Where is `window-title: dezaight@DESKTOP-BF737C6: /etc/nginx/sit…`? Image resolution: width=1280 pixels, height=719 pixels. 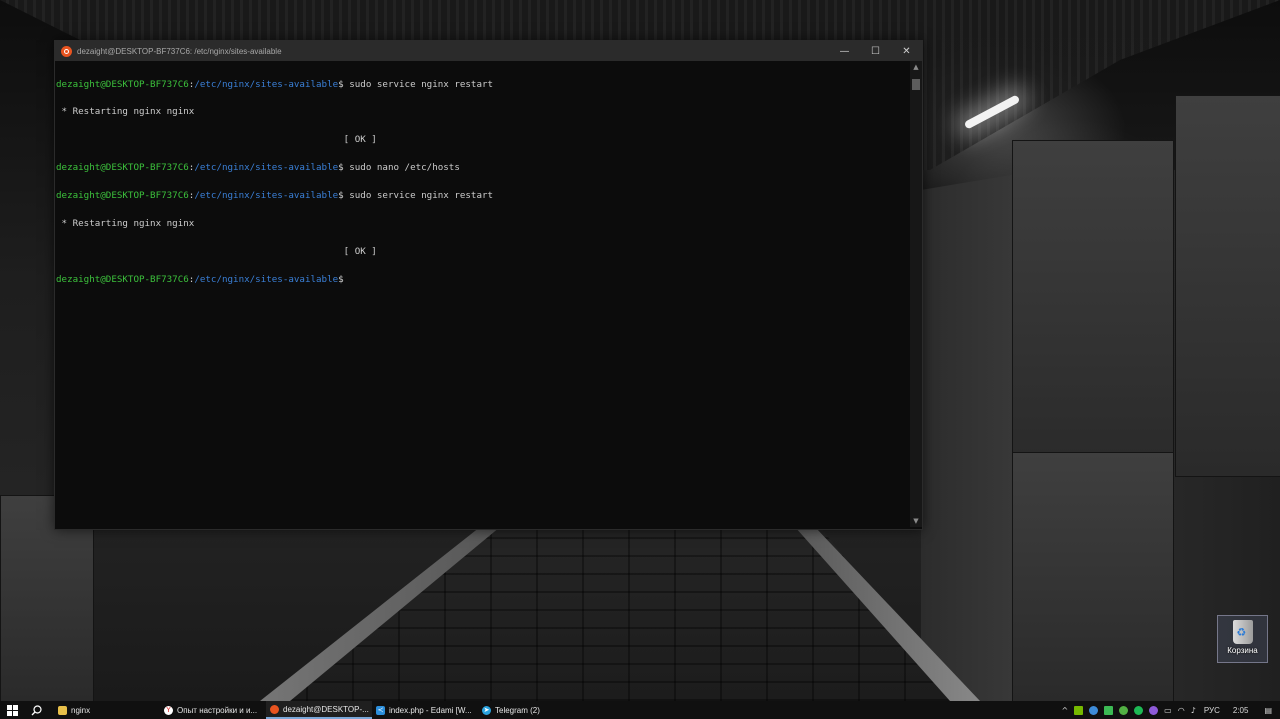
window-title: dezaight@DESKTOP-BF737C6: /etc/nginx/sit… is located at coordinates (179, 51).